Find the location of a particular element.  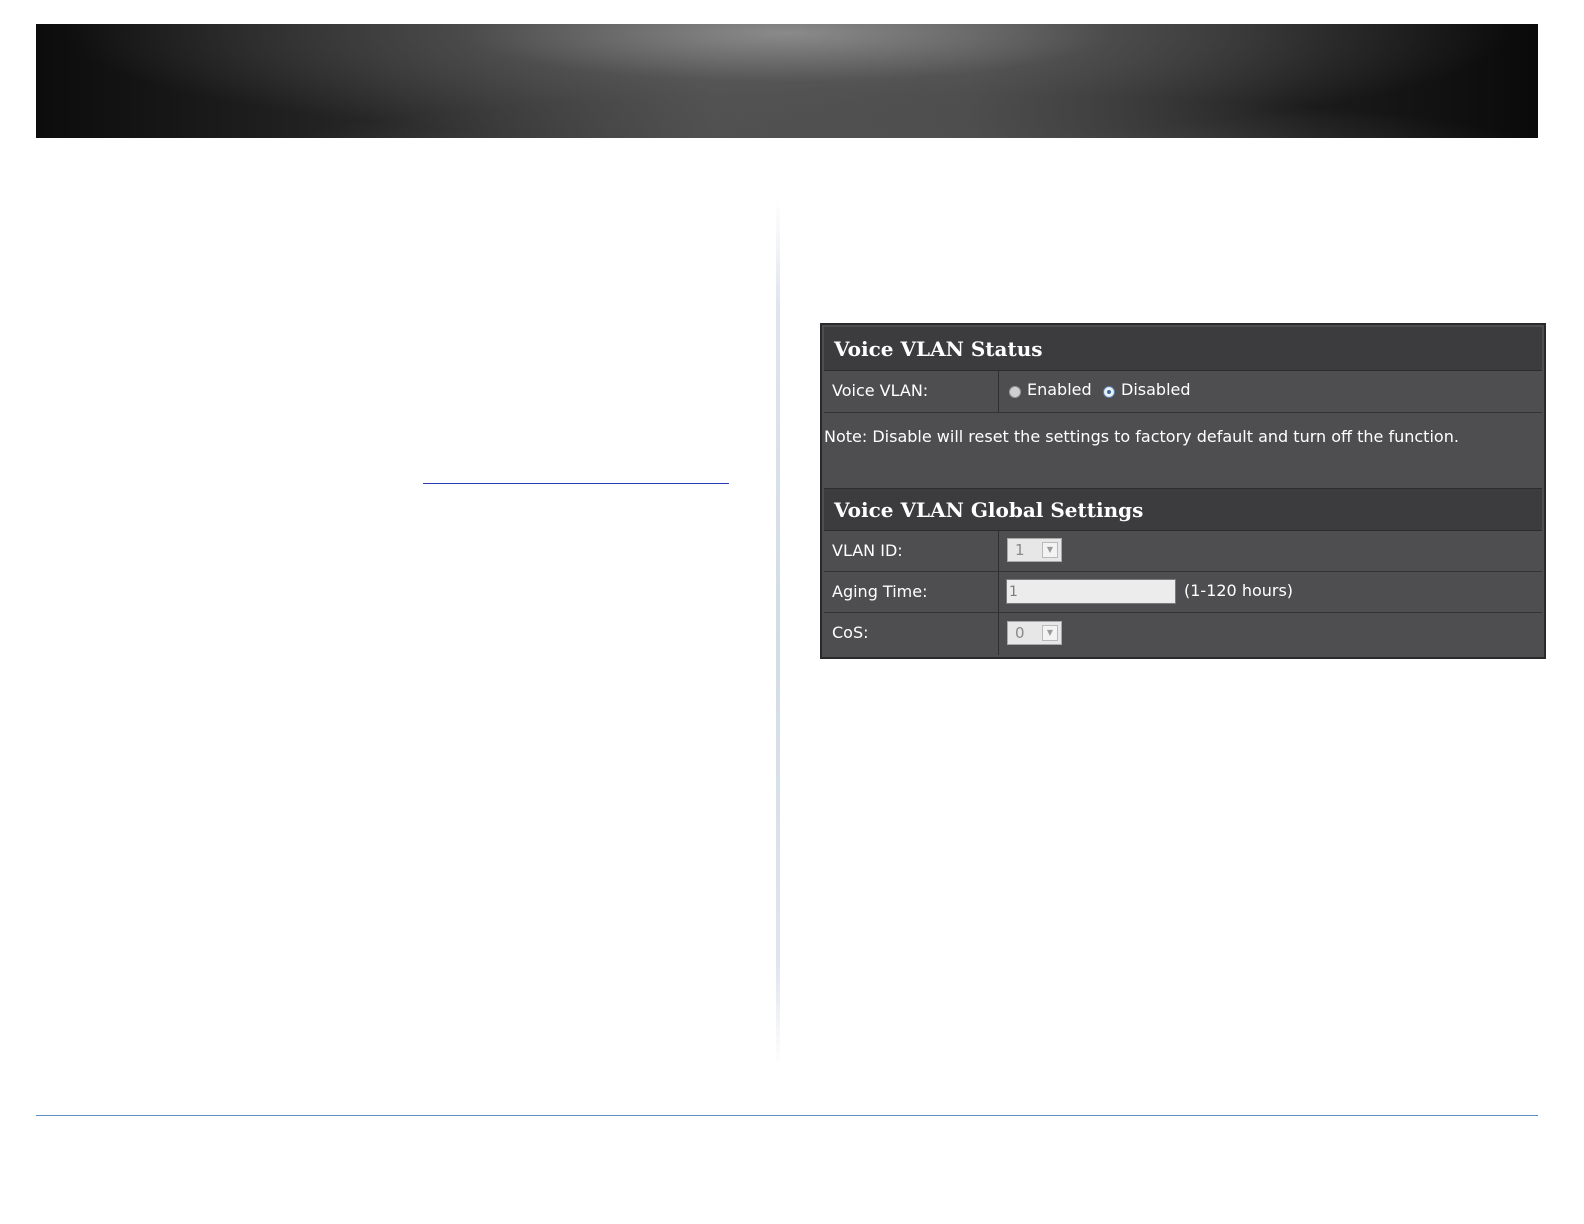

voice-vlan-row: Voice VLAN: Enabled Disabled is located at coordinates (1183, 392).